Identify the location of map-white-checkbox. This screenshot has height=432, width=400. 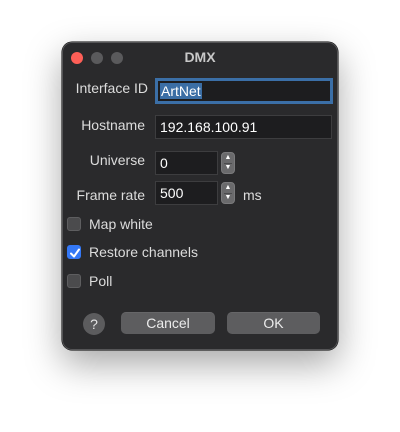
(74, 224).